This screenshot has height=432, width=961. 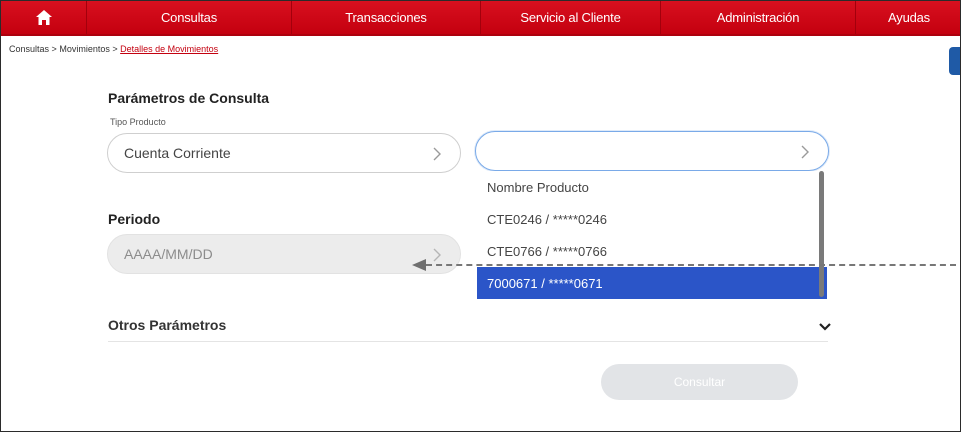 What do you see at coordinates (189, 98) in the screenshot?
I see `section-title-parametros: Parámetros de Consulta` at bounding box center [189, 98].